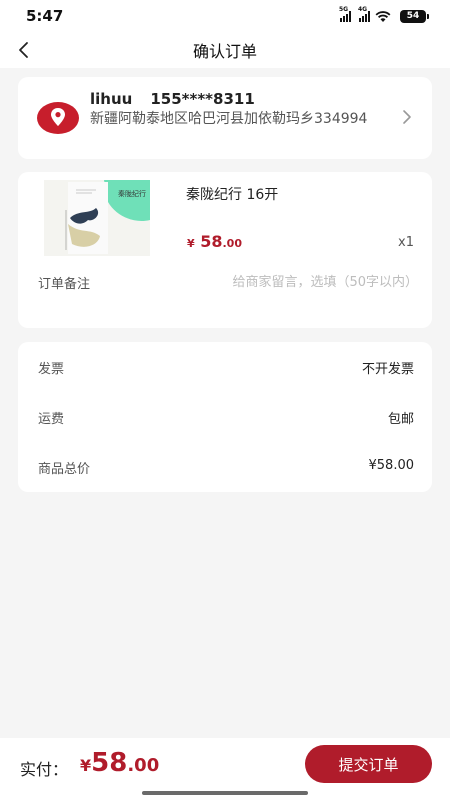  Describe the element at coordinates (368, 764) in the screenshot. I see `submit-order-button: 提交订单` at that location.